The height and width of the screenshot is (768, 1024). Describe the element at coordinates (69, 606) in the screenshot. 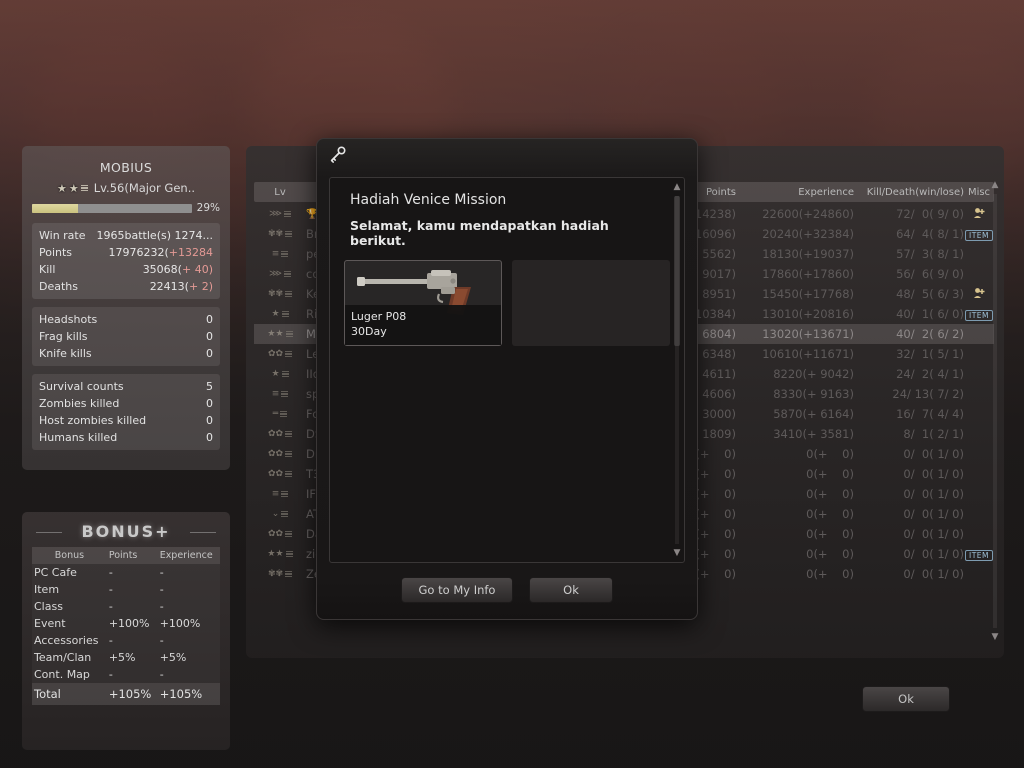

I see `bonus-cell-name: Class` at that location.